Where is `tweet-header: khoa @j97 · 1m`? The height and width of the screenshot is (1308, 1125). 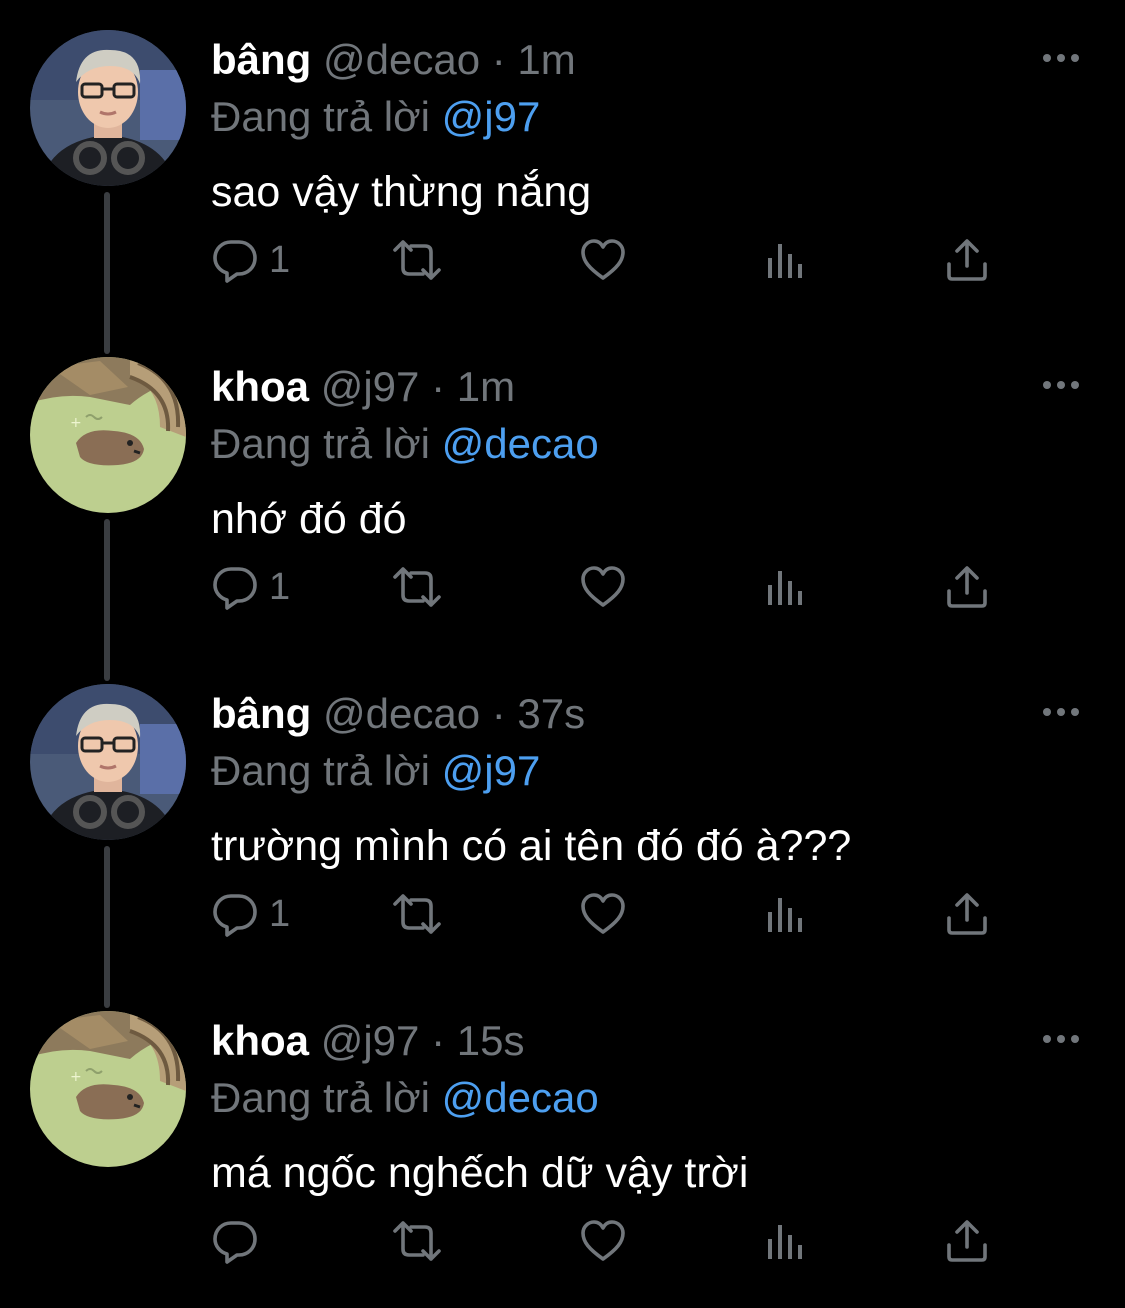 tweet-header: khoa @j97 · 1m is located at coordinates (363, 387).